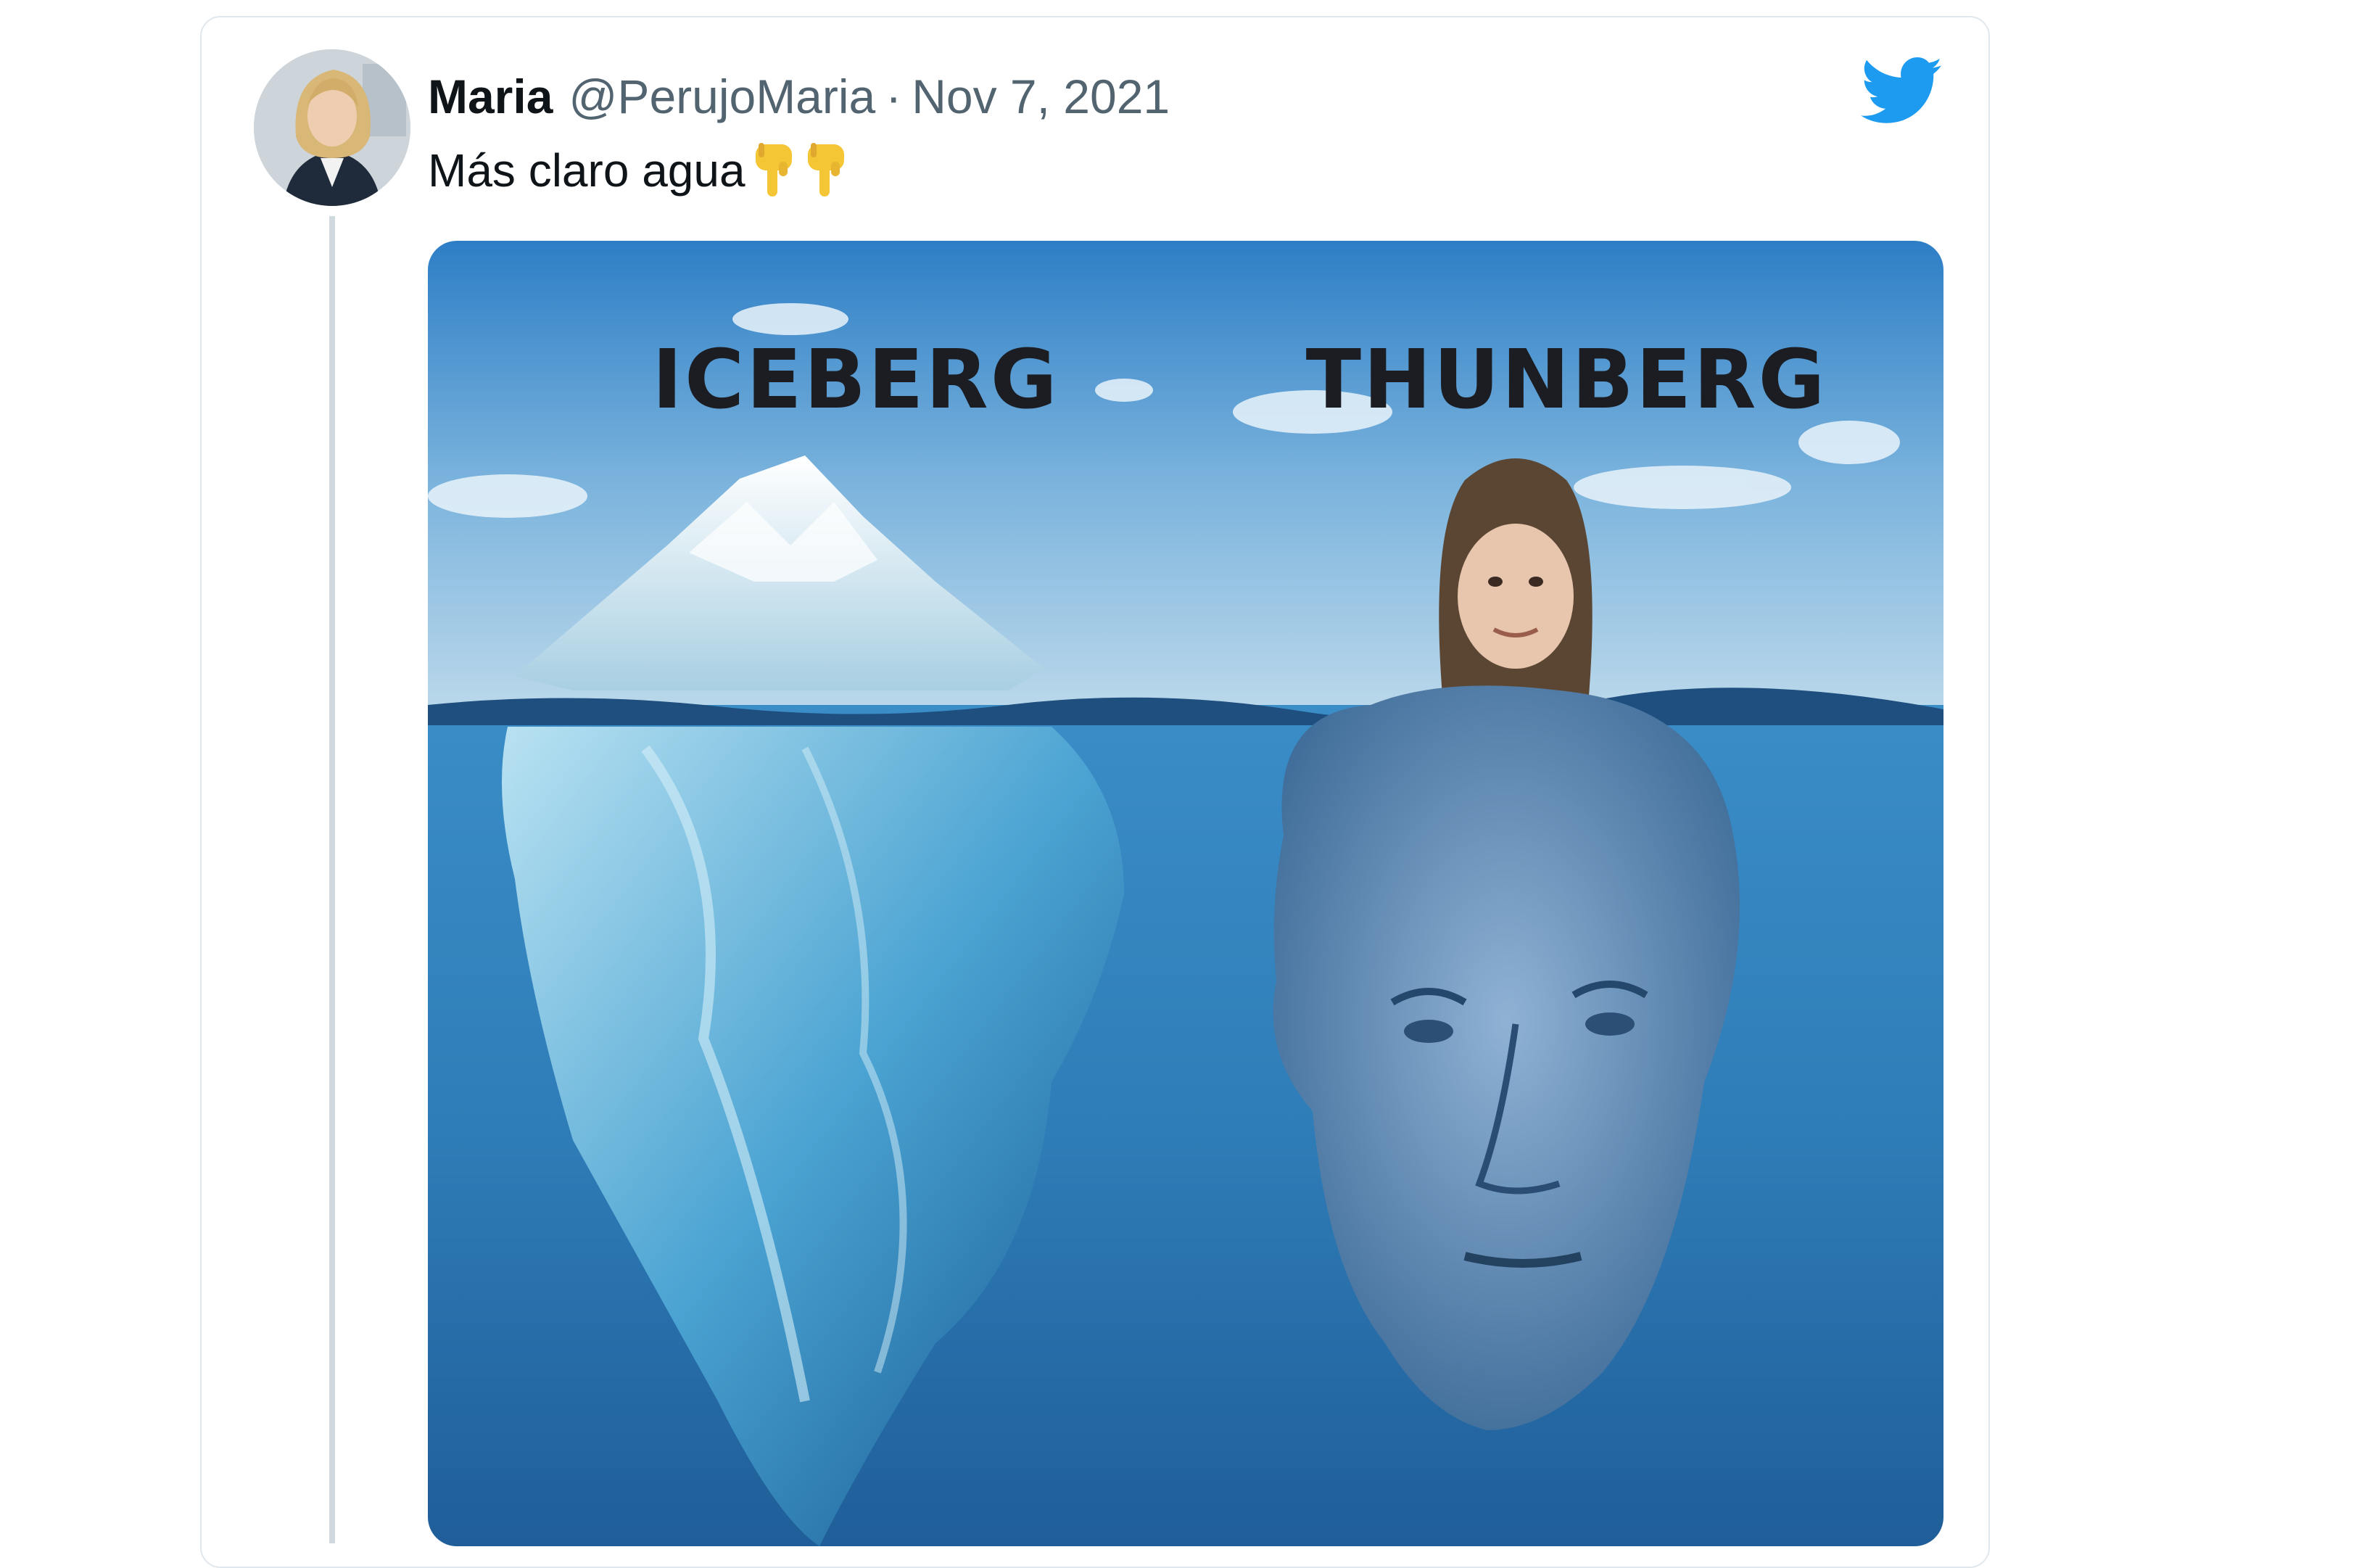 The height and width of the screenshot is (1568, 2367). I want to click on display-name: Maria, so click(490, 96).